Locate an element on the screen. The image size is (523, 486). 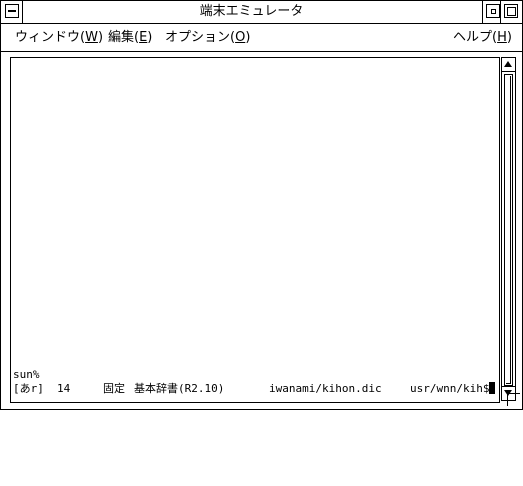
menu-options: オプション(O) is located at coordinates (207, 38).